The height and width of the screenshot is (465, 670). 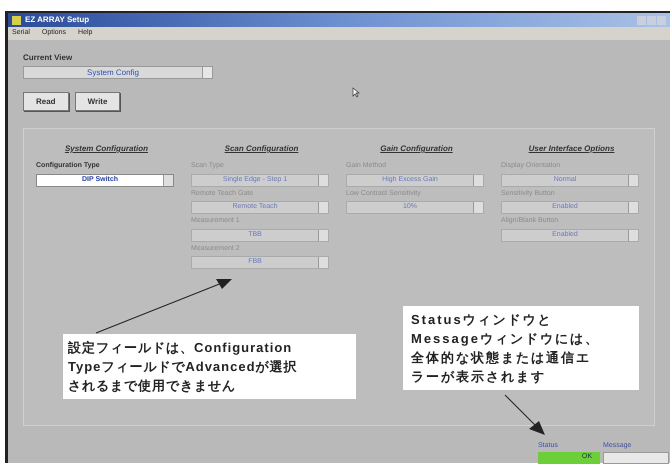 What do you see at coordinates (521, 348) in the screenshot?
I see `callout-note: Statusウィンドウと Messageウィンドウには、 全体的な状態または通信エ ラーが表示されます` at bounding box center [521, 348].